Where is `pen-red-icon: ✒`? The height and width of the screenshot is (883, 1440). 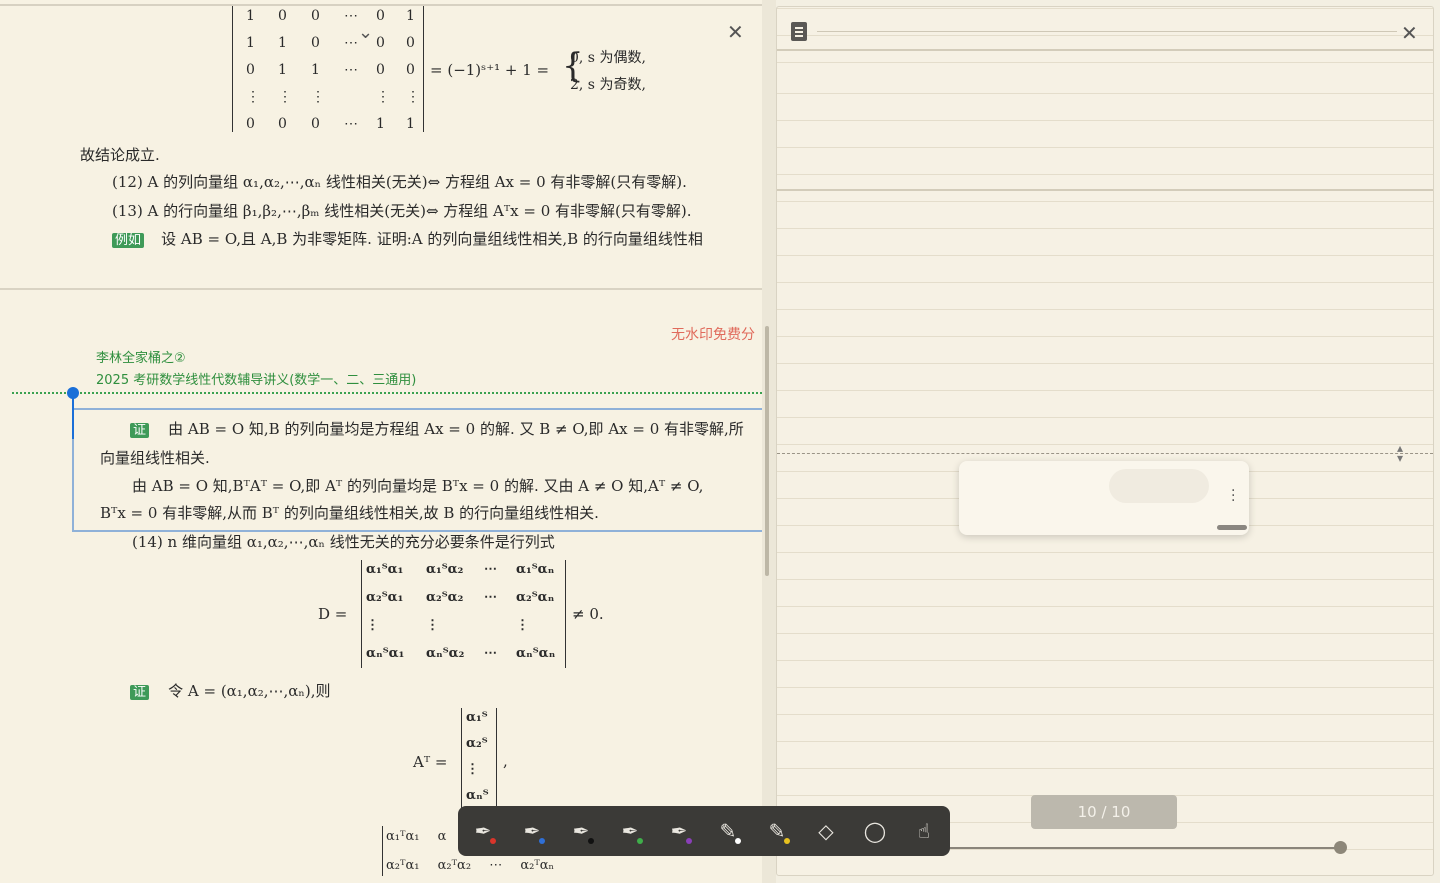
pen-red-icon: ✒ is located at coordinates (483, 831).